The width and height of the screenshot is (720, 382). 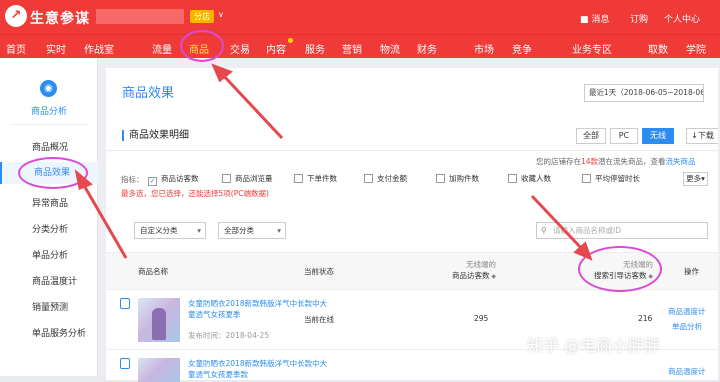 I want to click on arrow-to-sidebar, so click(x=104, y=220).